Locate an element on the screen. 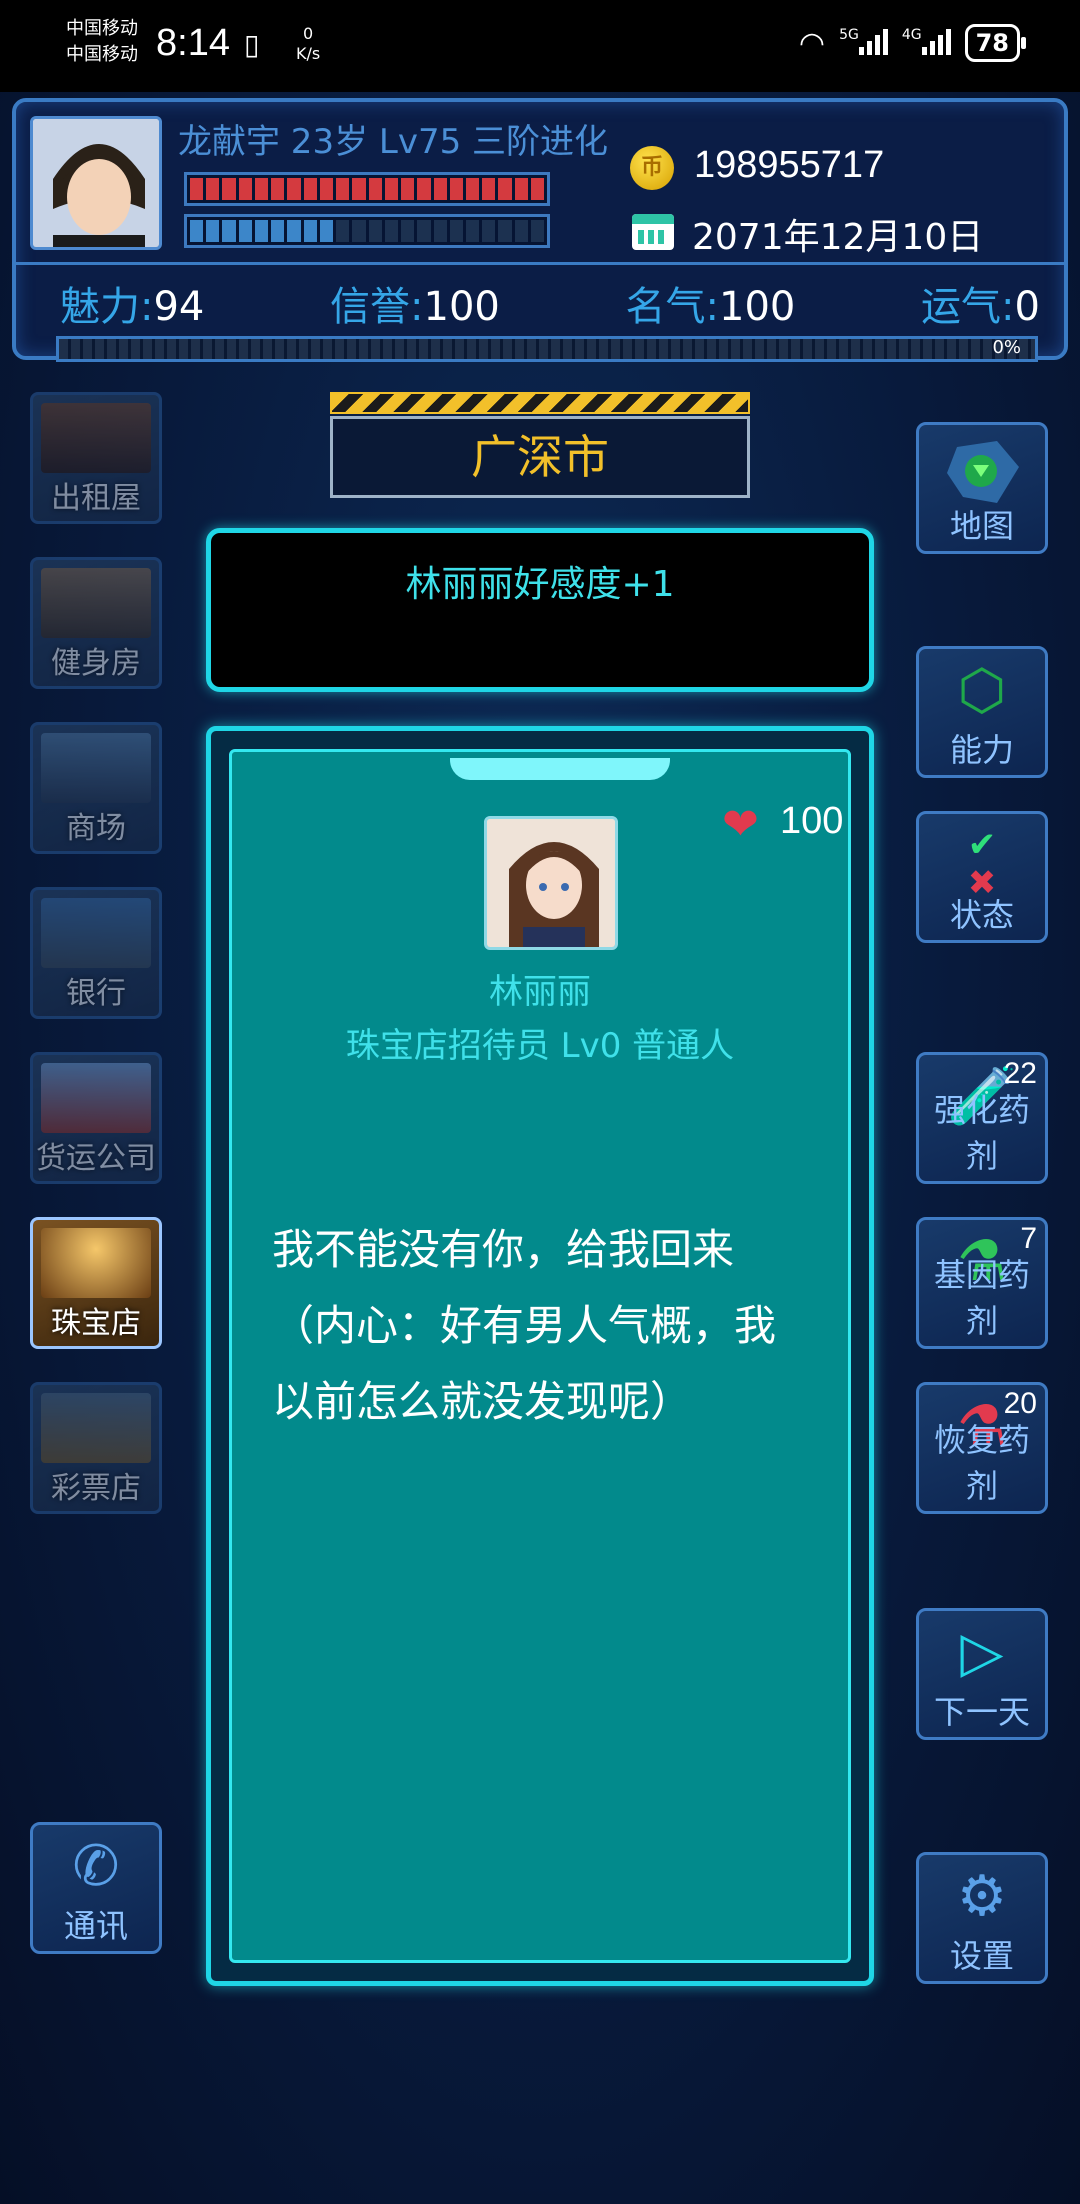  contact-button: ✆ 通讯 is located at coordinates (96, 1888).